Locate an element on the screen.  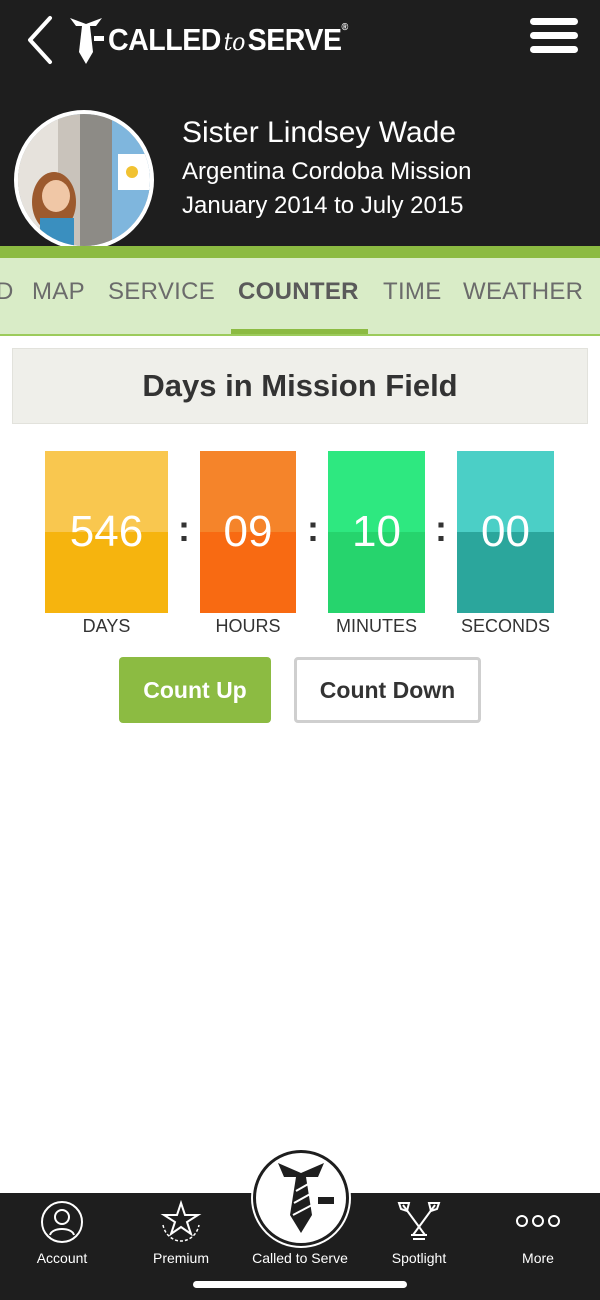
profile-avatar is located at coordinates (84, 180).